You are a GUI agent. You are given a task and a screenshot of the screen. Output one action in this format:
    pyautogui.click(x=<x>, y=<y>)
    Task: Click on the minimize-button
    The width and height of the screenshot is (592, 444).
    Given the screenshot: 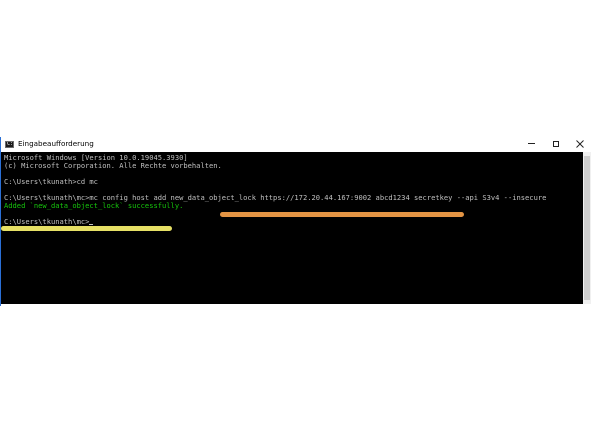 What is the action you would take?
    pyautogui.click(x=531, y=144)
    